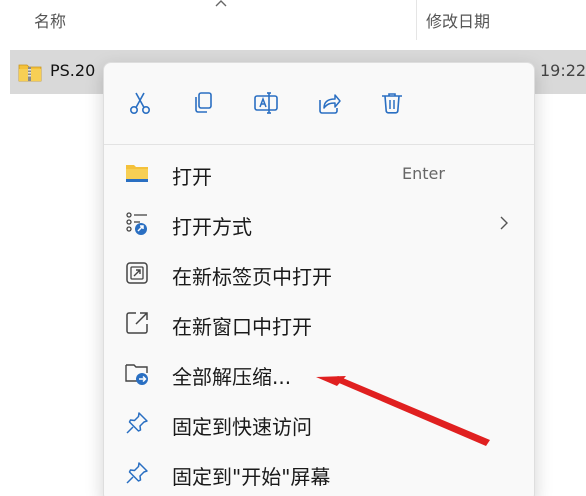  I want to click on trash-icon, so click(392, 103).